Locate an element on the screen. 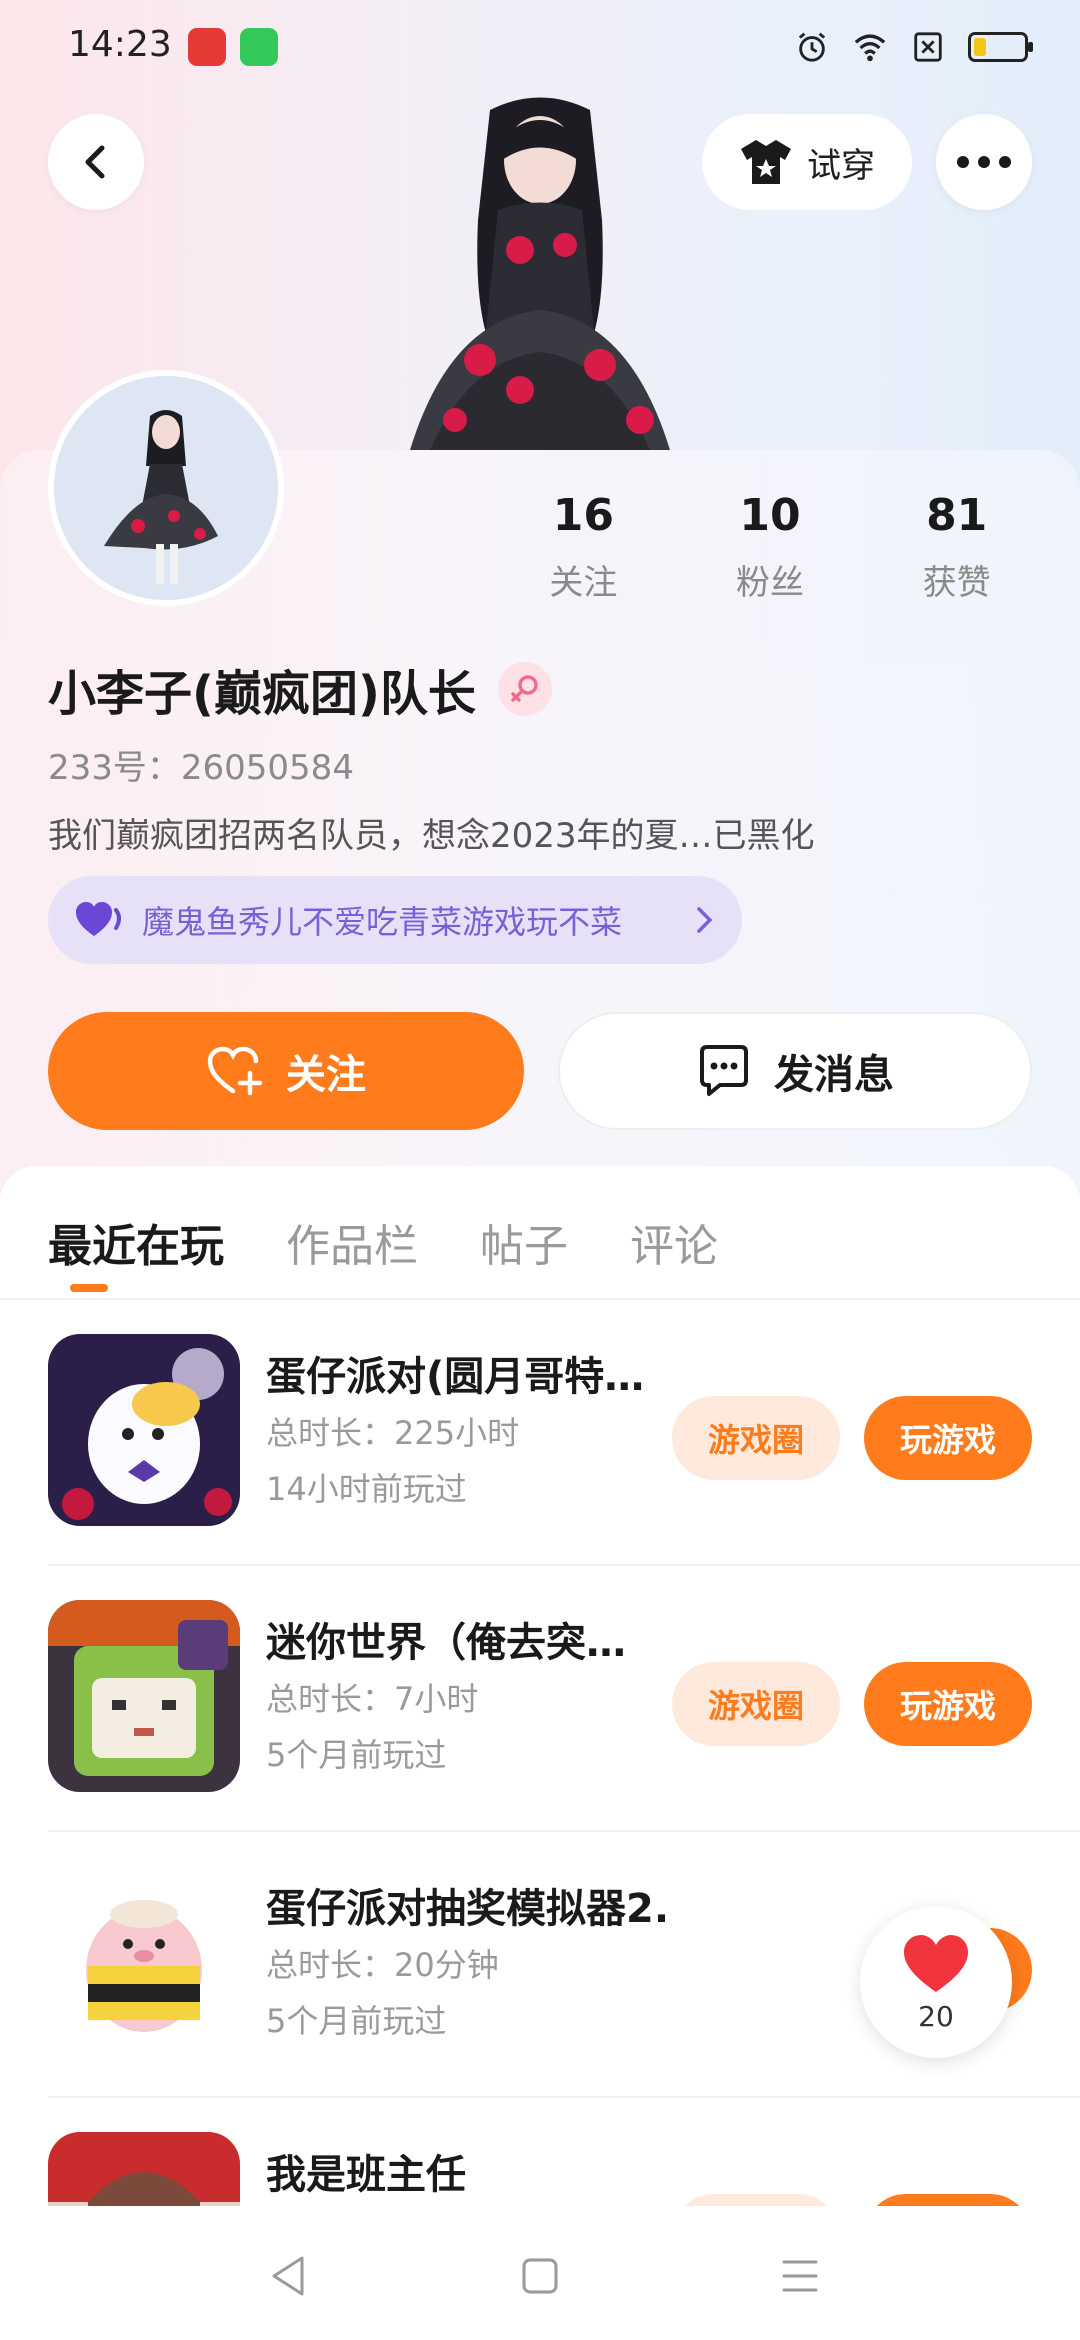  game-list-item: 迷你世界（俺去突… 总时长：7小时 5个月前玩过 游戏圈 玩游戏 is located at coordinates (540, 1699).